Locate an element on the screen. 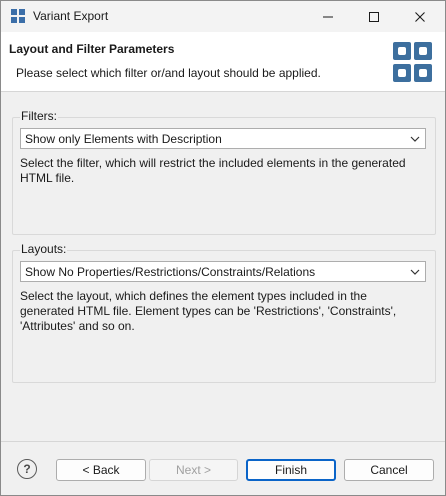 This screenshot has height=496, width=446. maximize-icon is located at coordinates (374, 16).